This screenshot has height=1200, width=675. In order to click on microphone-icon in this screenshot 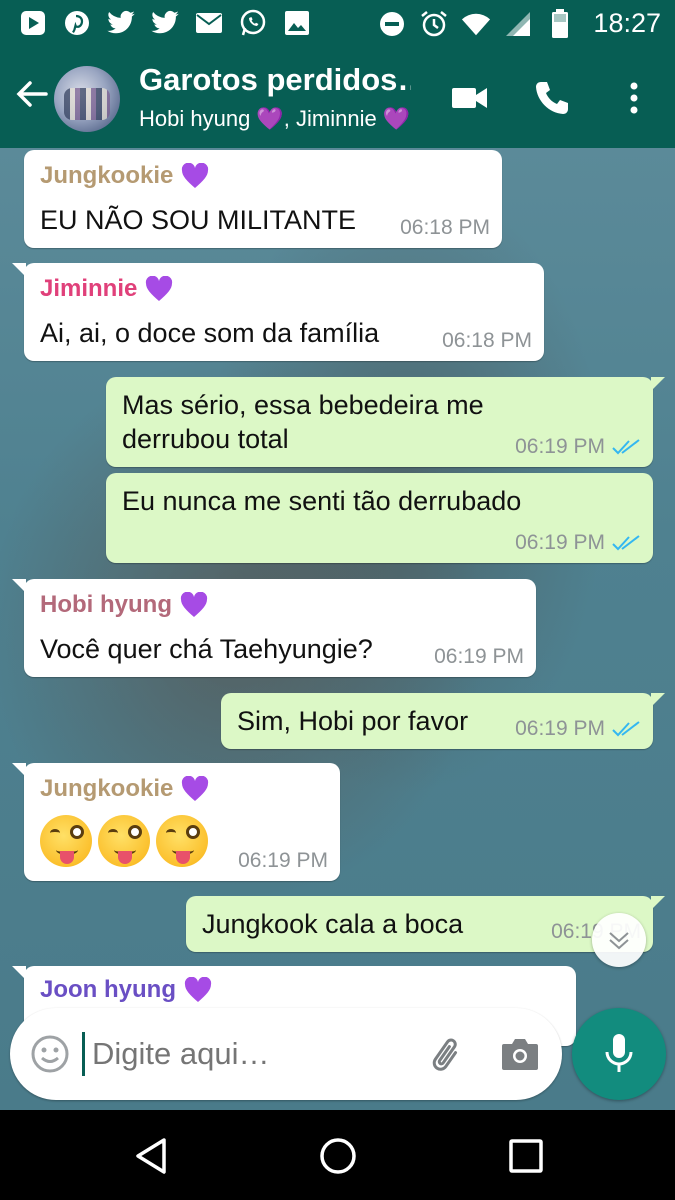, I will do `click(619, 1053)`.